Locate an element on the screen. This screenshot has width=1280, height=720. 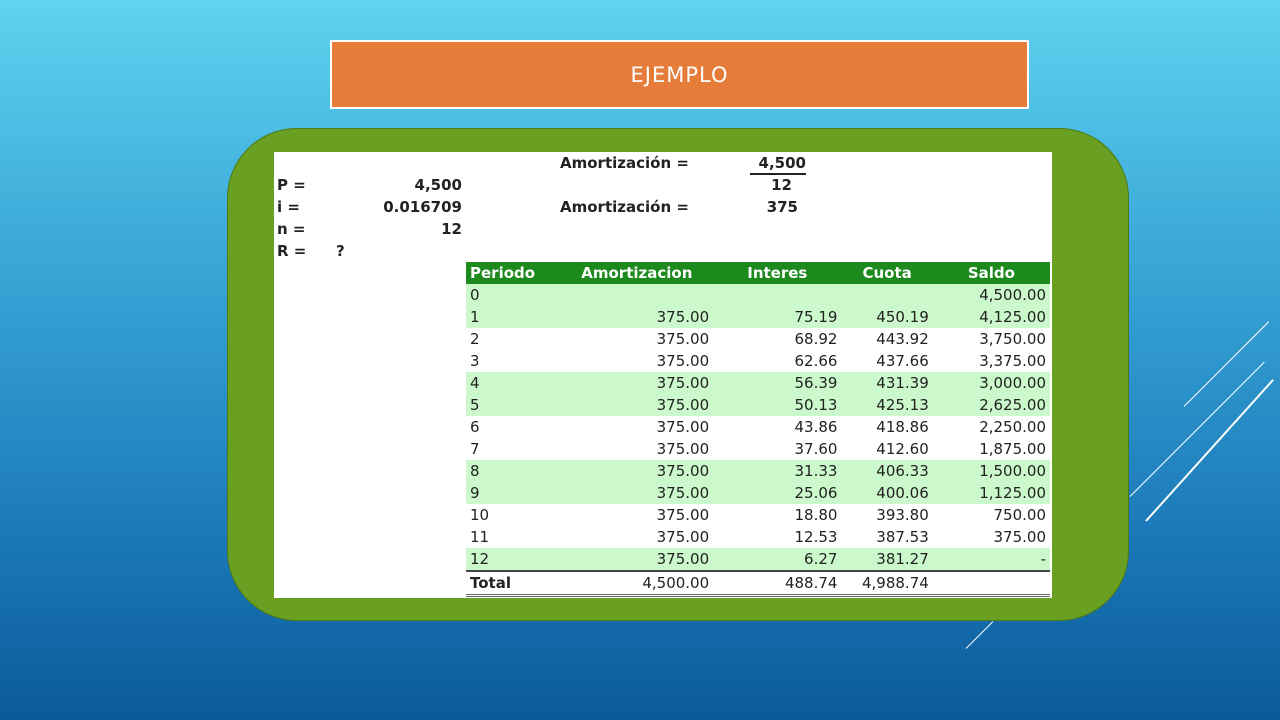
header-saldo: Saldo is located at coordinates (991, 273).